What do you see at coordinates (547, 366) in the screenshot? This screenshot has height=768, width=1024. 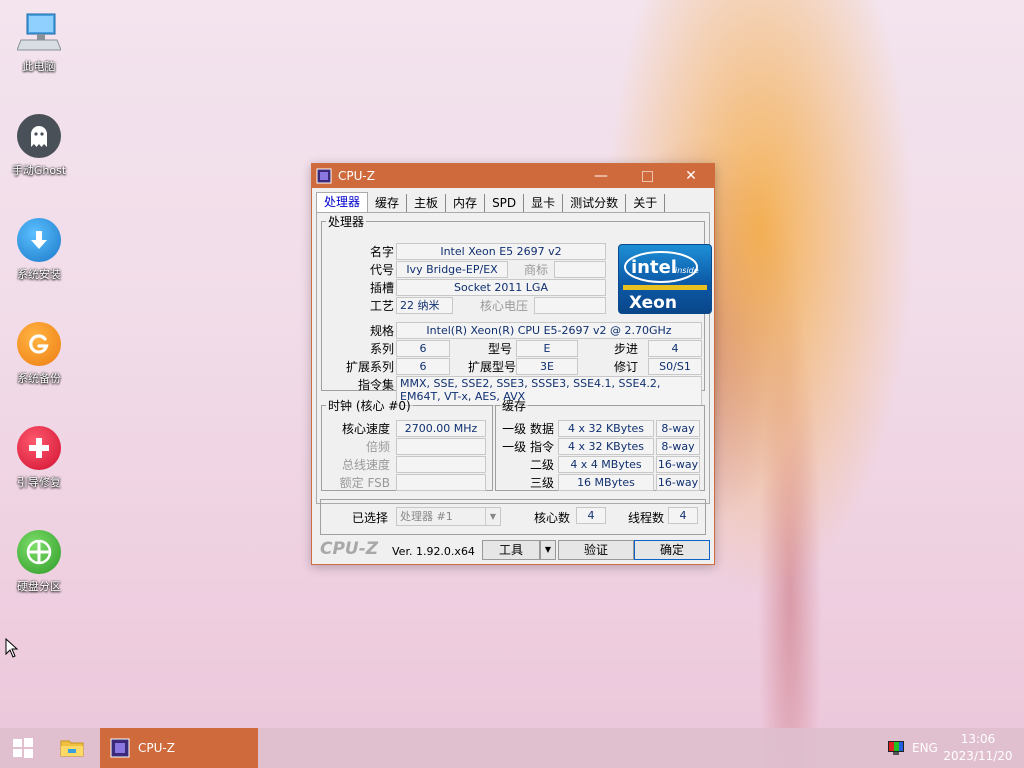 I see `ext-model-value: 3E` at bounding box center [547, 366].